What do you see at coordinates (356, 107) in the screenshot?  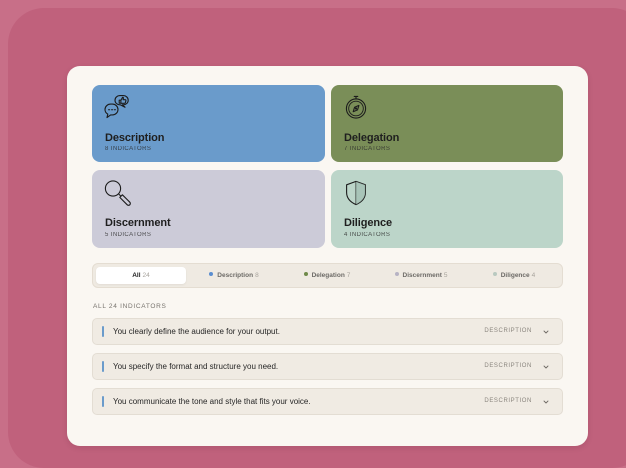 I see `compass-icon` at bounding box center [356, 107].